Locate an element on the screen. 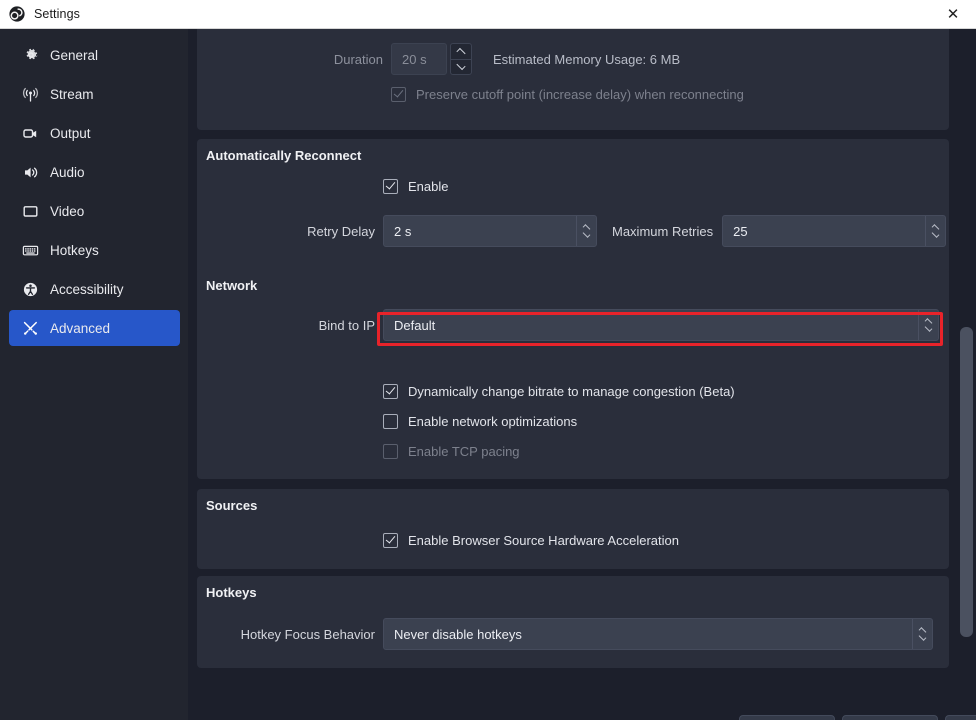  retry-delay-value: 2 s is located at coordinates (403, 231).